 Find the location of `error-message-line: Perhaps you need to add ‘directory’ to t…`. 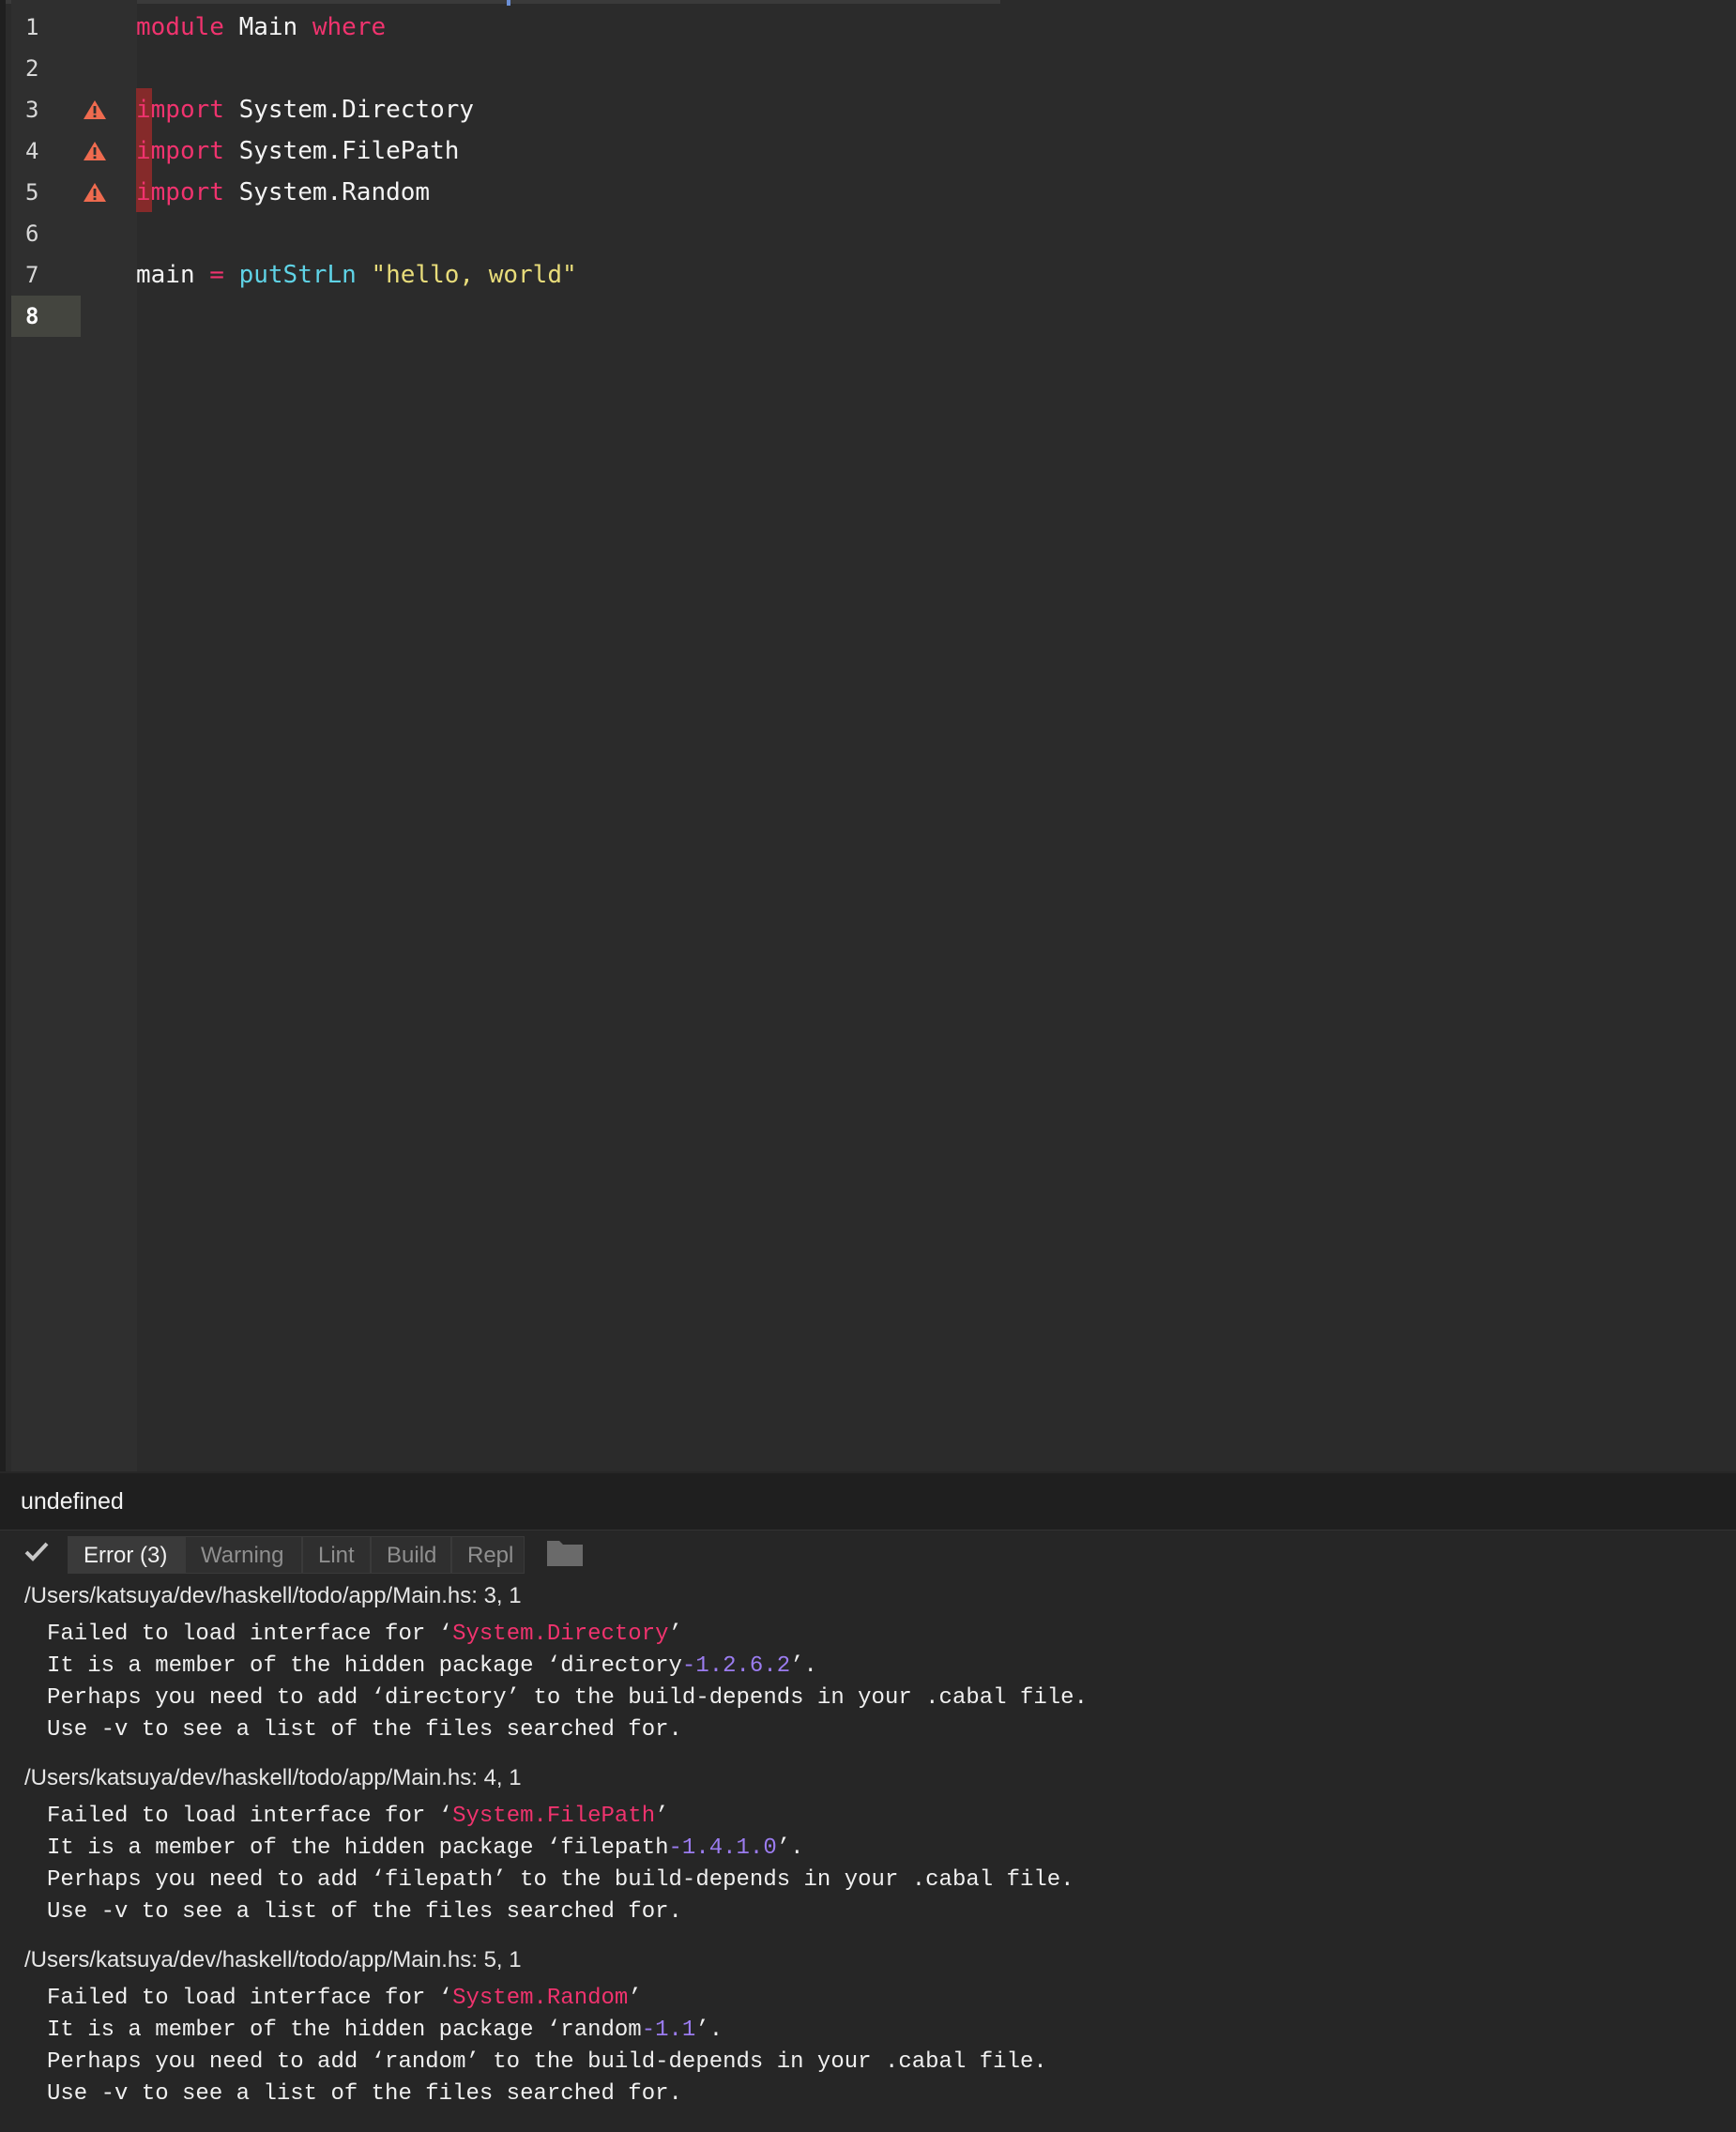

error-message-line: Perhaps you need to add ‘directory’ to t… is located at coordinates (567, 1698).